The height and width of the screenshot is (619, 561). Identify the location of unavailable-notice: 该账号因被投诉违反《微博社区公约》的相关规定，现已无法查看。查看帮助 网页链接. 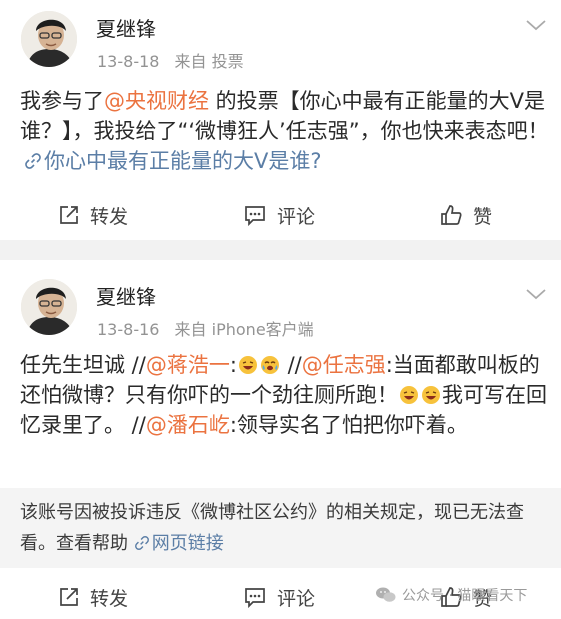
(280, 528).